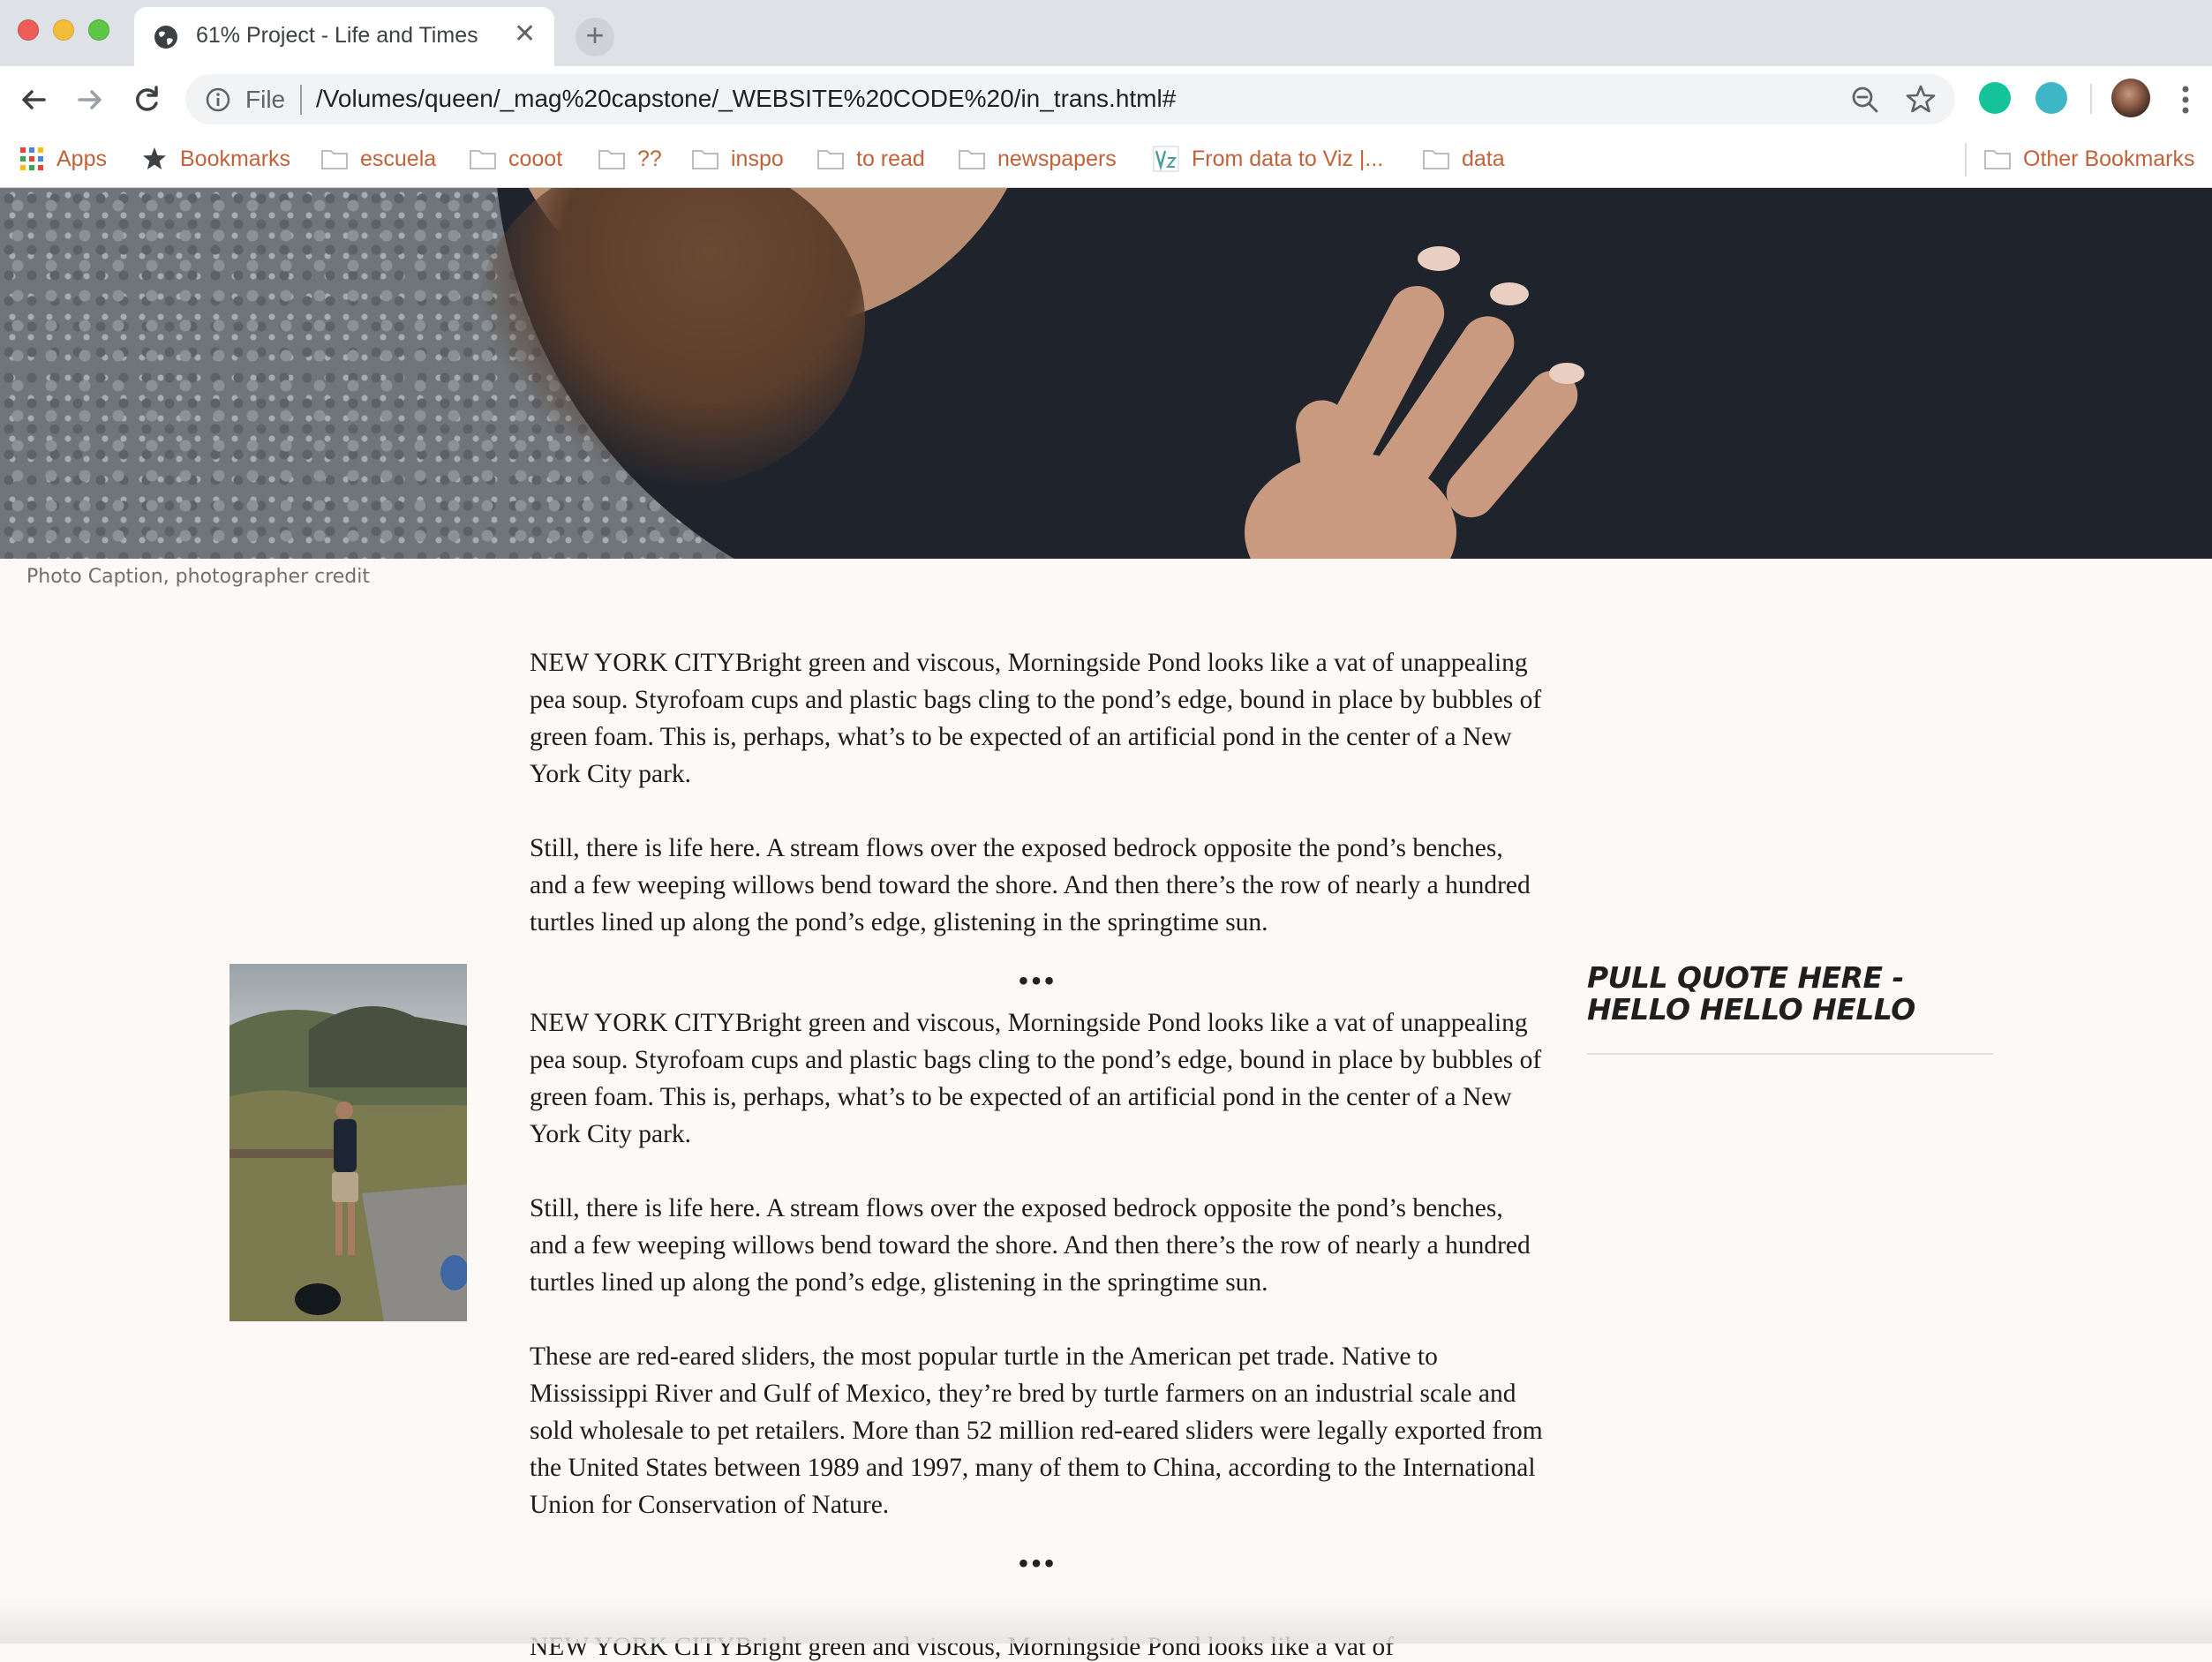 Image resolution: width=2212 pixels, height=1662 pixels. Describe the element at coordinates (649, 158) in the screenshot. I see `bookmark-label: ??` at that location.